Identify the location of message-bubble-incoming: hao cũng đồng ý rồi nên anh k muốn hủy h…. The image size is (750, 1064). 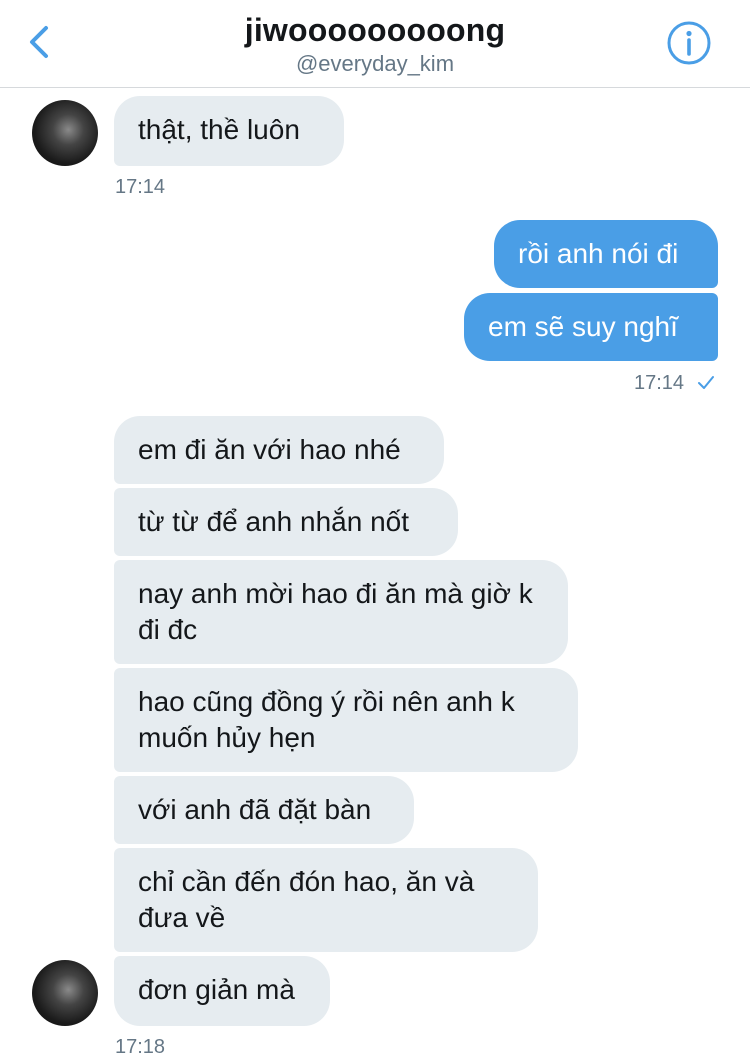
(346, 720).